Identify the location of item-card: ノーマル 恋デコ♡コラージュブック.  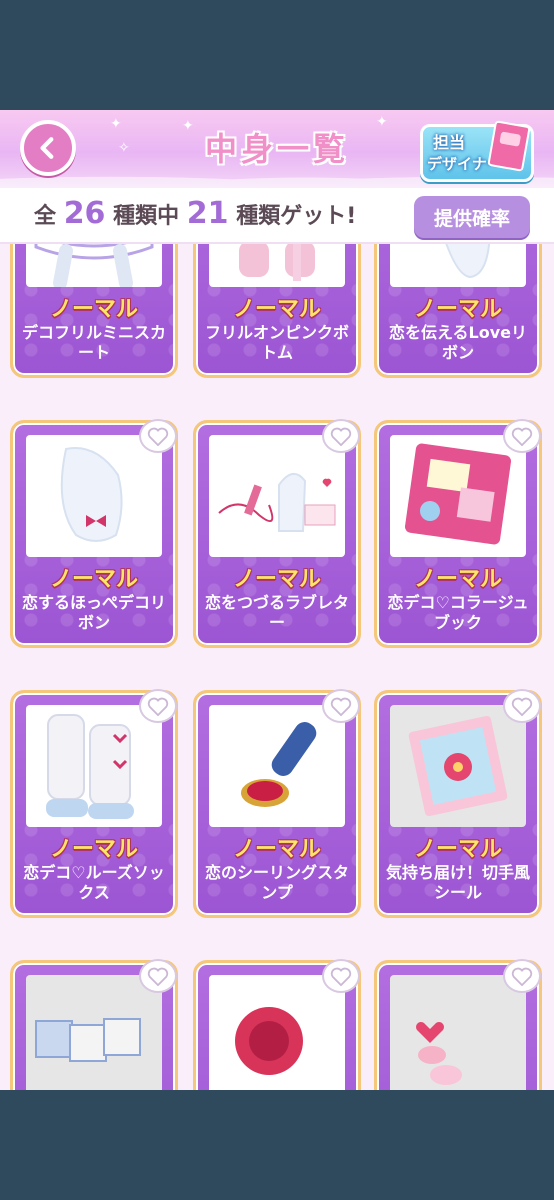
(458, 533).